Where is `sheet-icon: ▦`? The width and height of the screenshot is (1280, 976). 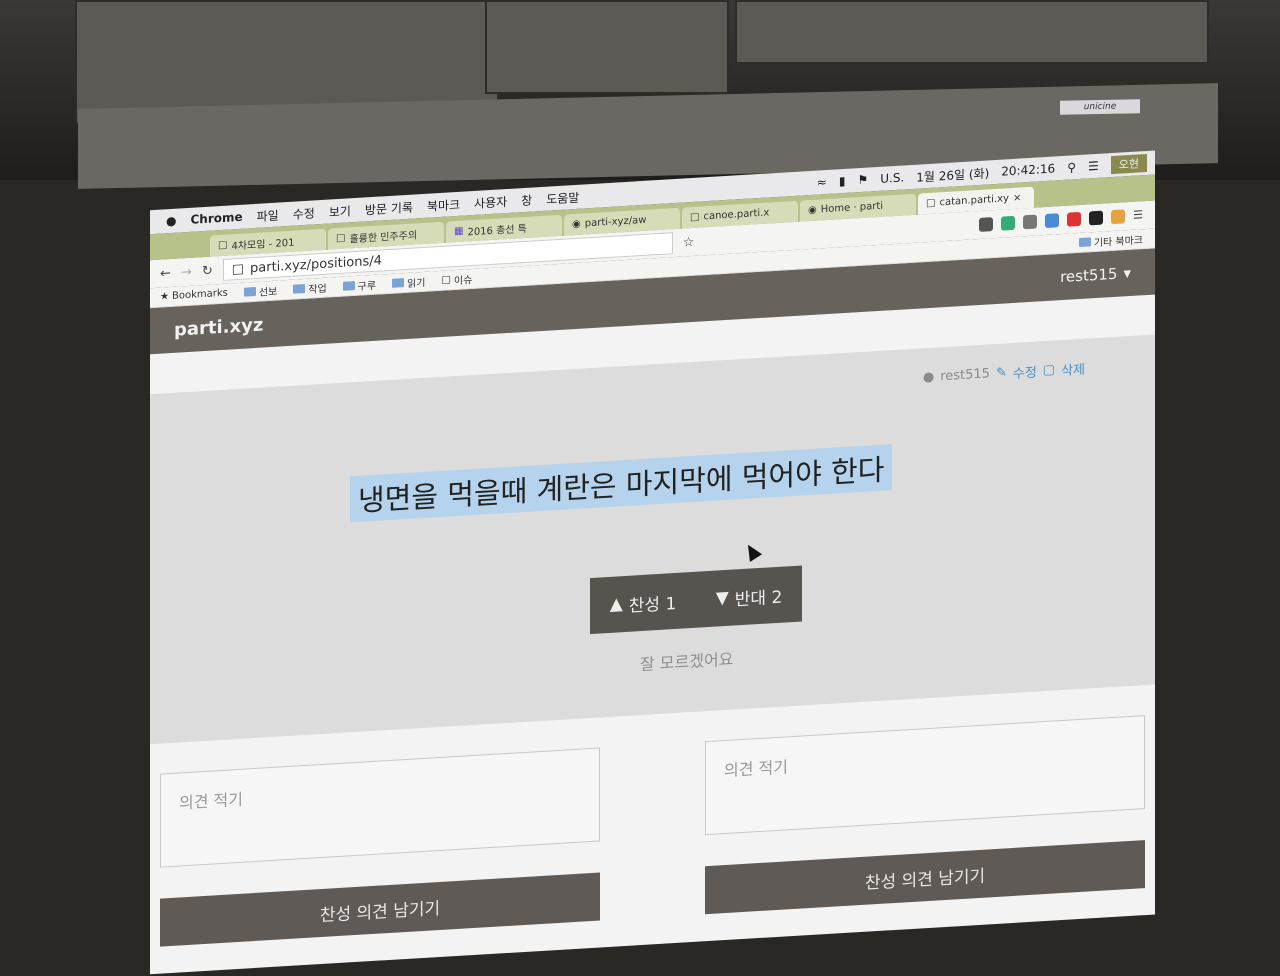
sheet-icon: ▦ is located at coordinates (459, 231).